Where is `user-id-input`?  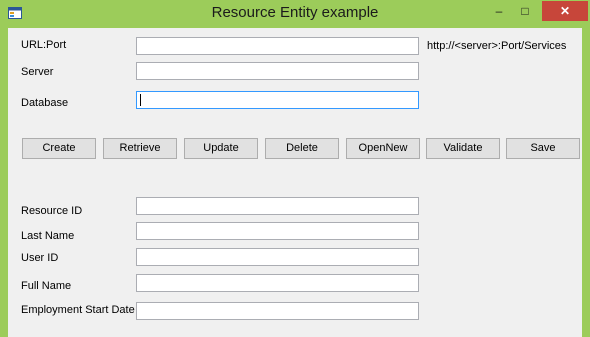
user-id-input is located at coordinates (277, 257).